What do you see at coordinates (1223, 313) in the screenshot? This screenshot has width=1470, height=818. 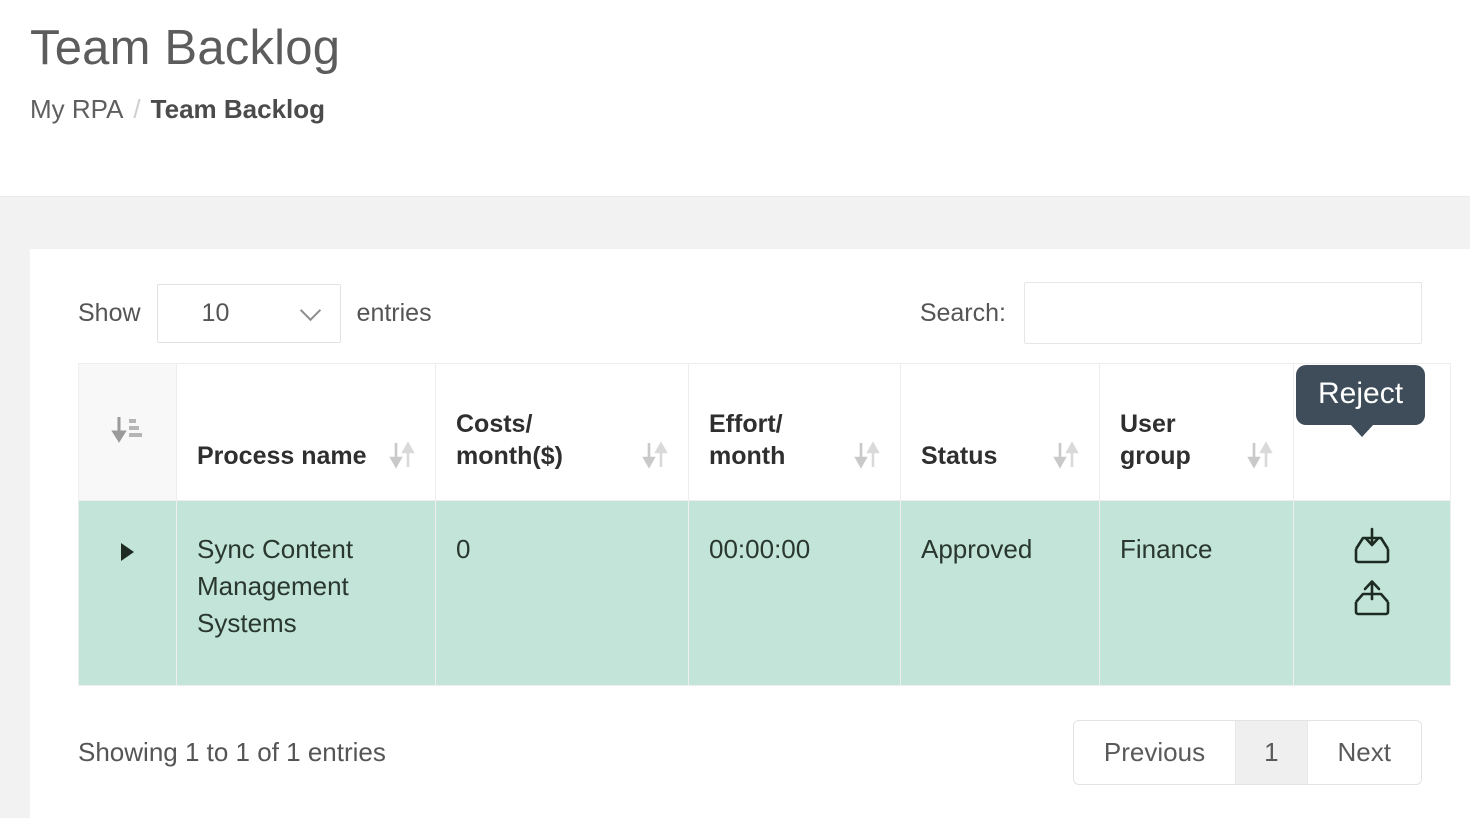 I see `search-input` at bounding box center [1223, 313].